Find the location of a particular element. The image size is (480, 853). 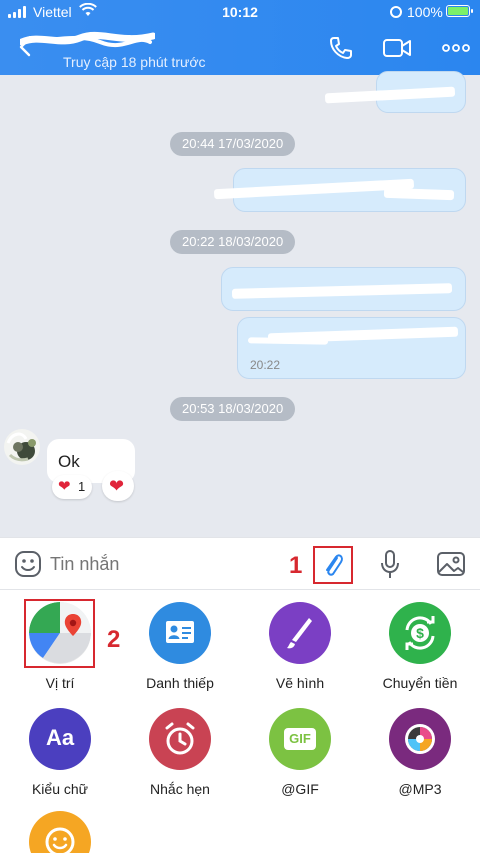

font-style-icon: Aa is located at coordinates (60, 739).